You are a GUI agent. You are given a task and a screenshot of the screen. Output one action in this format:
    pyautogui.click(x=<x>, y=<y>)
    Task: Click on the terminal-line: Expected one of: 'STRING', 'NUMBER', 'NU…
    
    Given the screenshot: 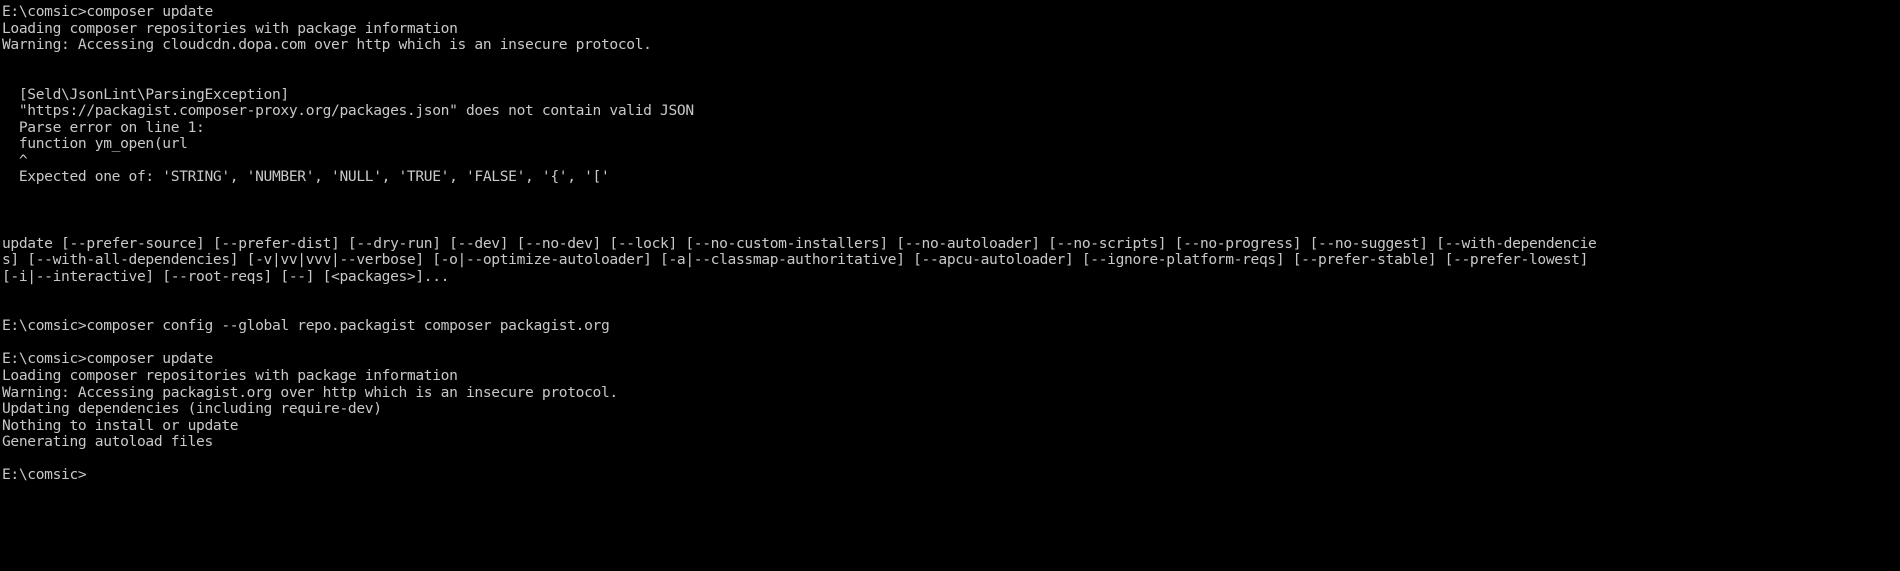 What is the action you would take?
    pyautogui.click(x=306, y=177)
    